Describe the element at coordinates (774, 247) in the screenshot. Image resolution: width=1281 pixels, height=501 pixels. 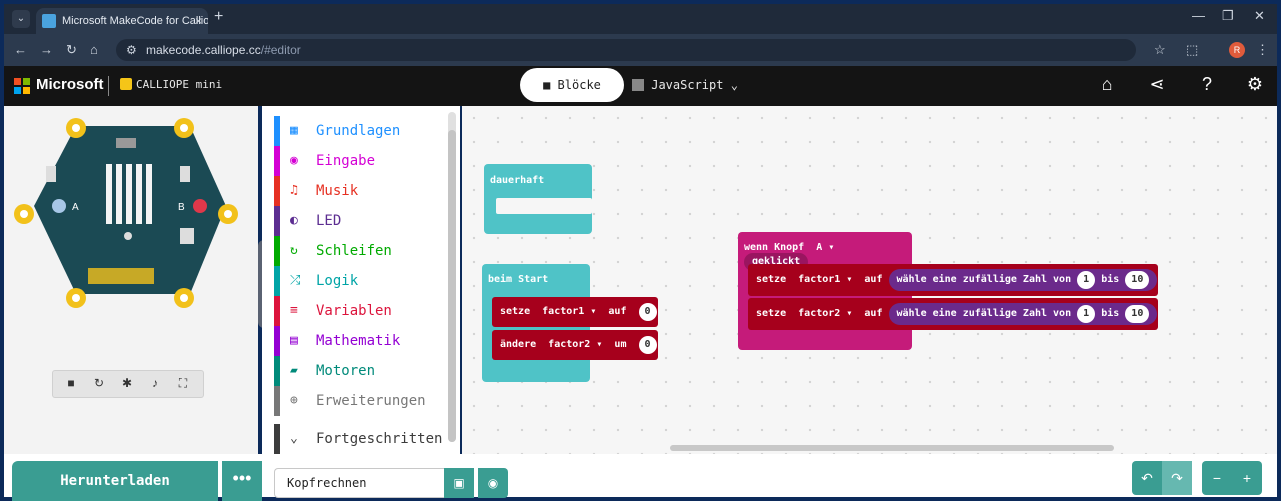
I see `on-button-label: wenn Knopf` at that location.